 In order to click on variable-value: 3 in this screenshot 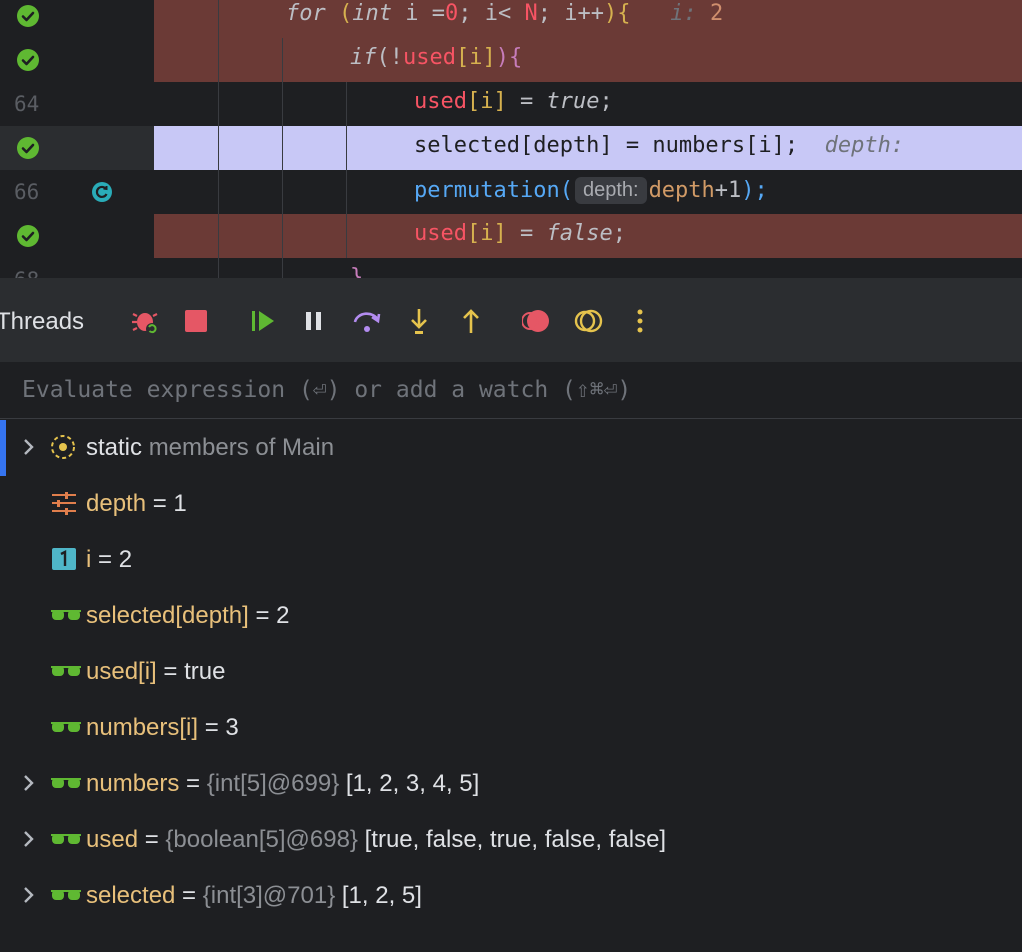, I will do `click(232, 727)`.